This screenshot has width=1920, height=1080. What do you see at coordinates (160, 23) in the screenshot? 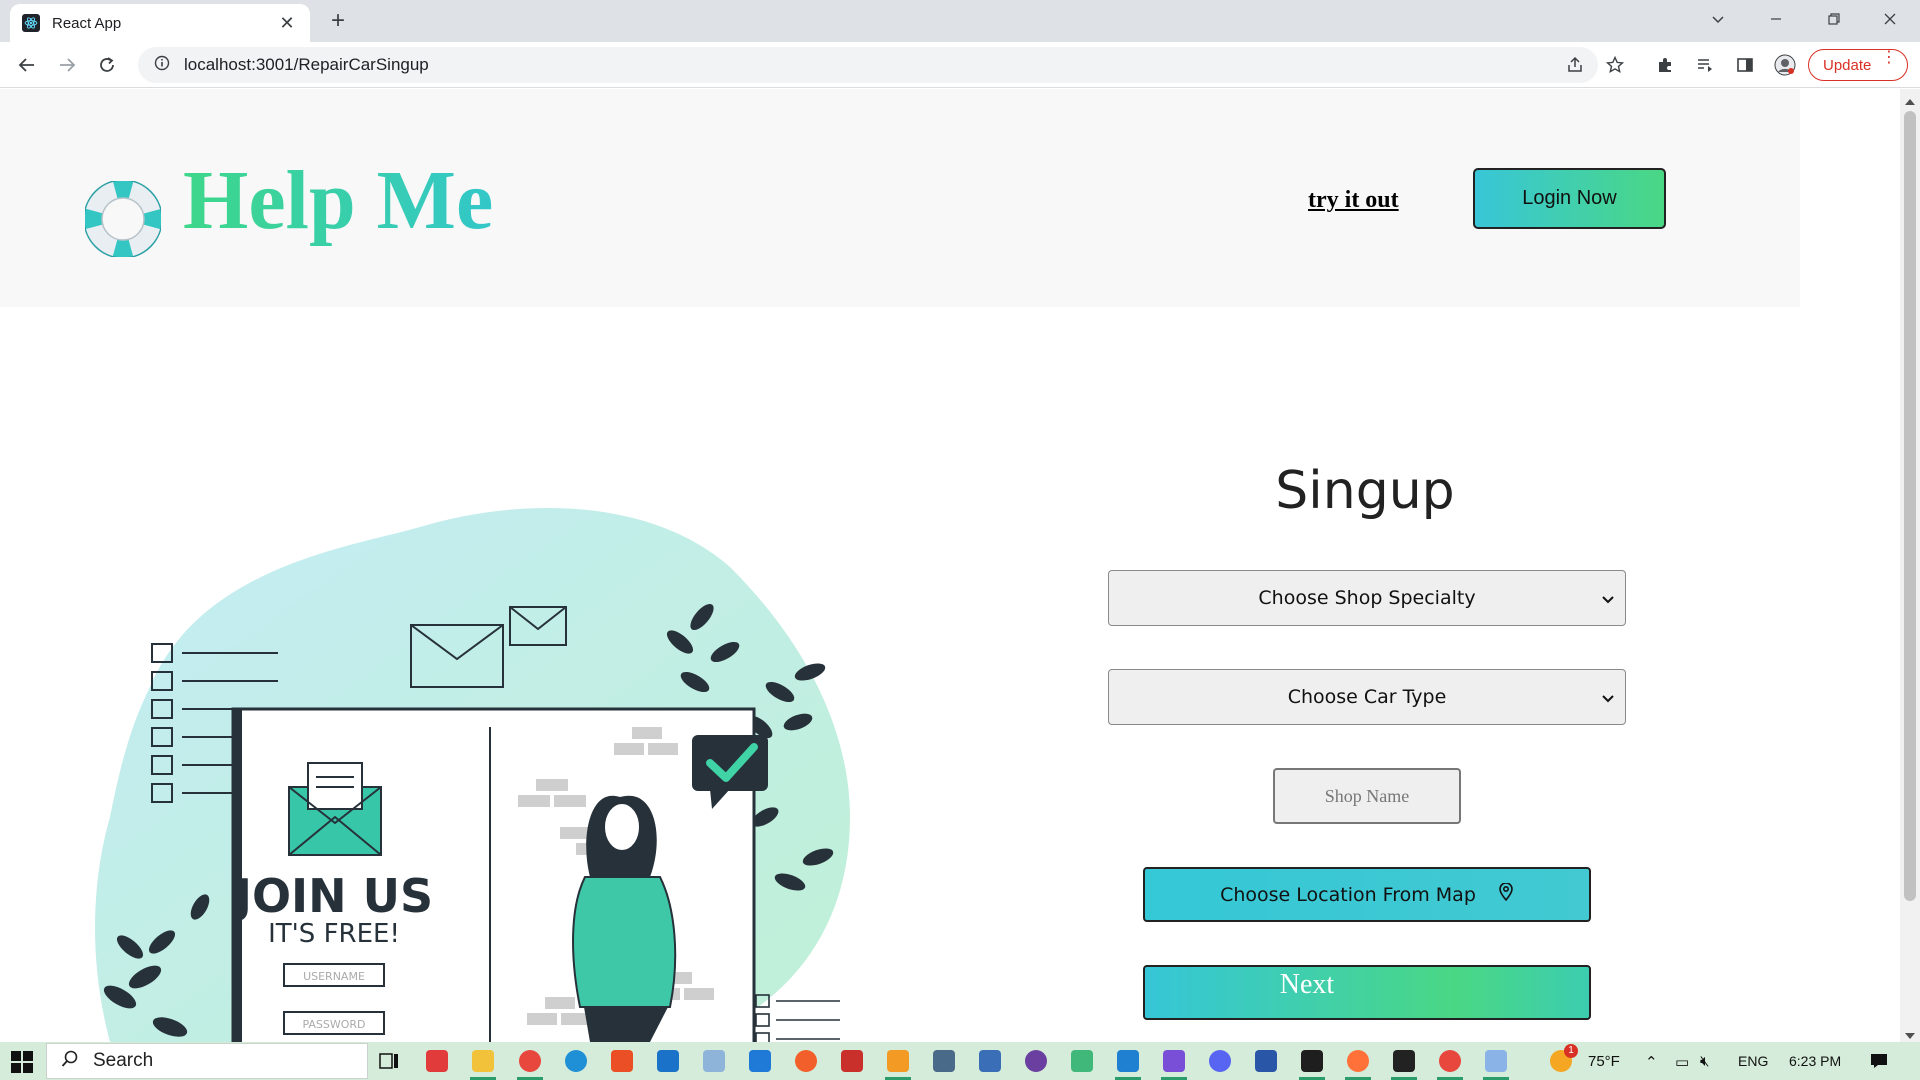
I see `browser-tab: React App ✕` at bounding box center [160, 23].